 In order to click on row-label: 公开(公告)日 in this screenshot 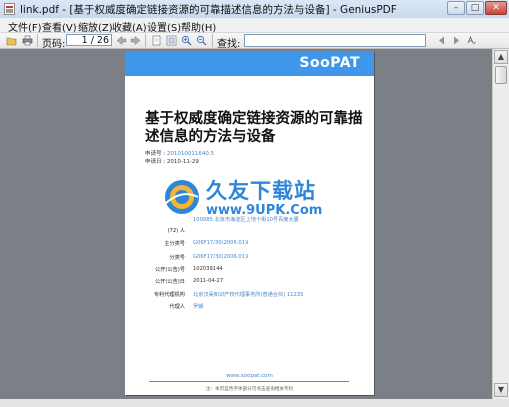, I will do `click(170, 282)`.